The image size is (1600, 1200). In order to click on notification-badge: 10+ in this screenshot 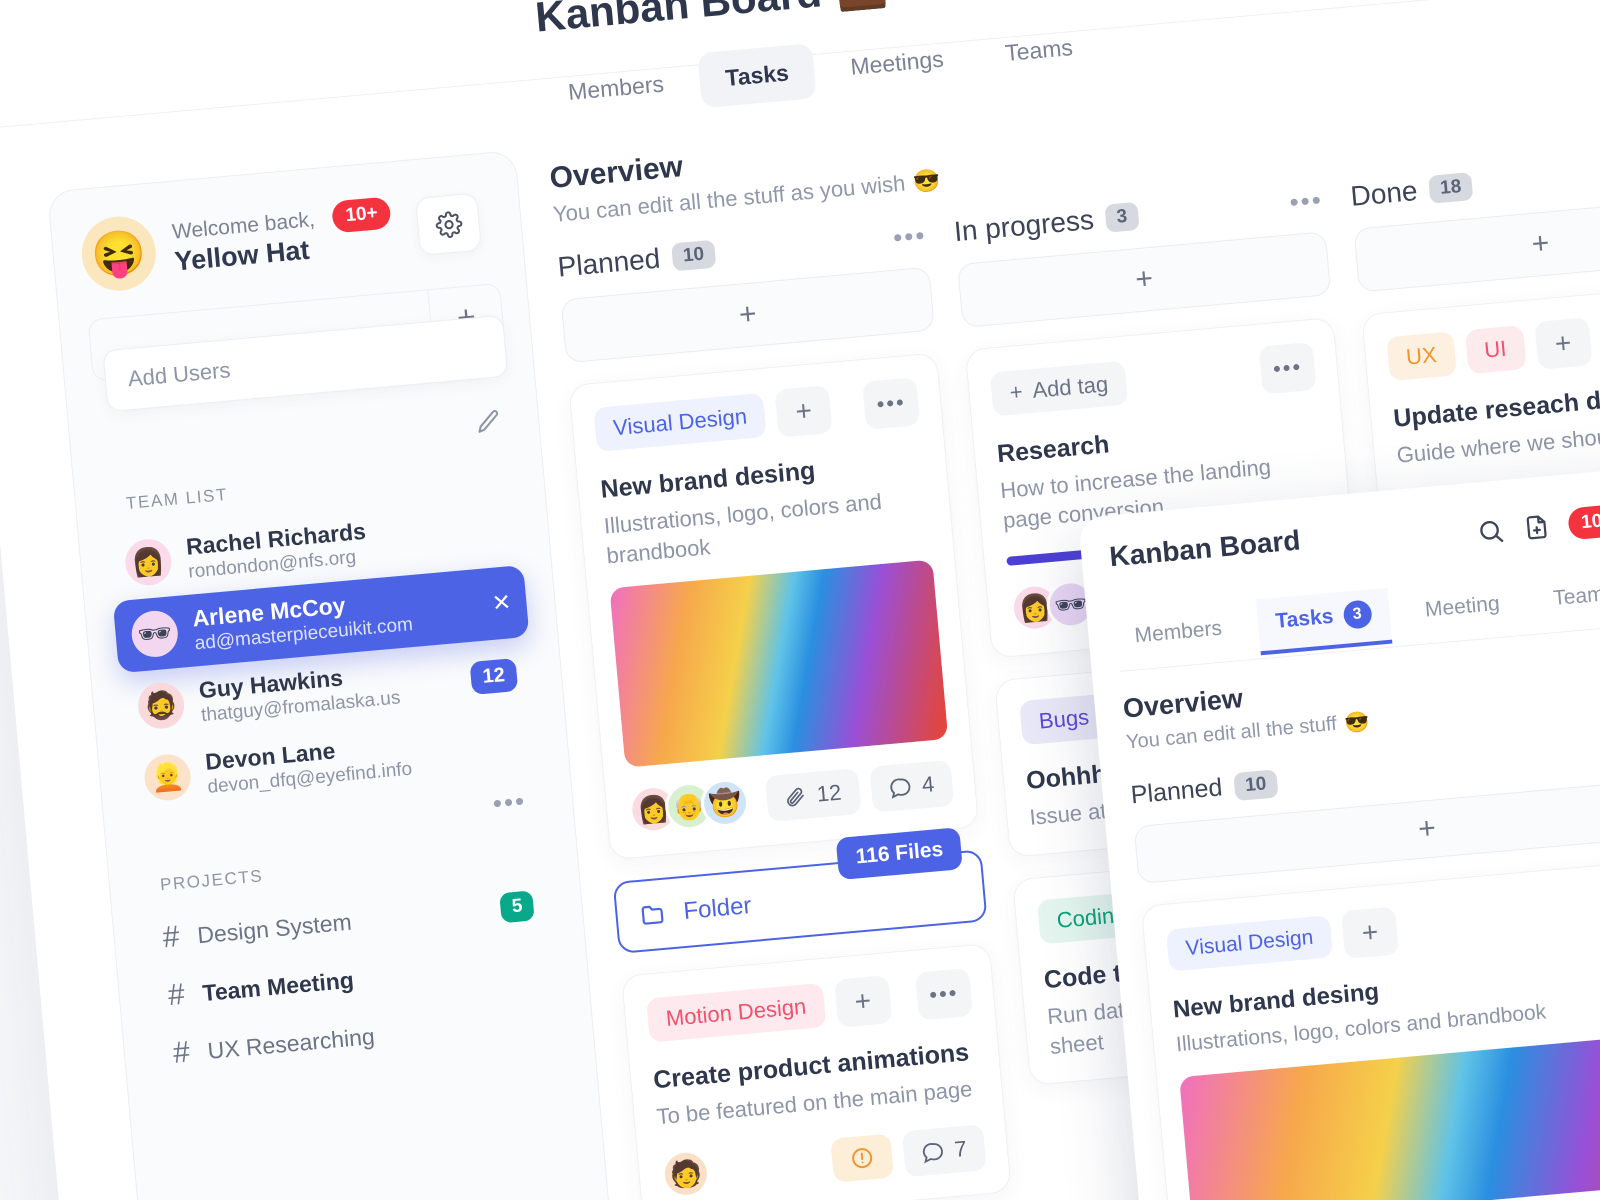, I will do `click(362, 215)`.